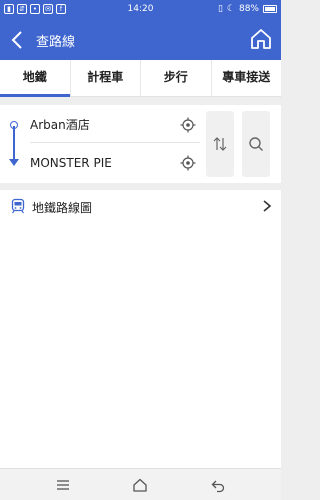 The width and height of the screenshot is (320, 500). What do you see at coordinates (63, 485) in the screenshot?
I see `menu-icon` at bounding box center [63, 485].